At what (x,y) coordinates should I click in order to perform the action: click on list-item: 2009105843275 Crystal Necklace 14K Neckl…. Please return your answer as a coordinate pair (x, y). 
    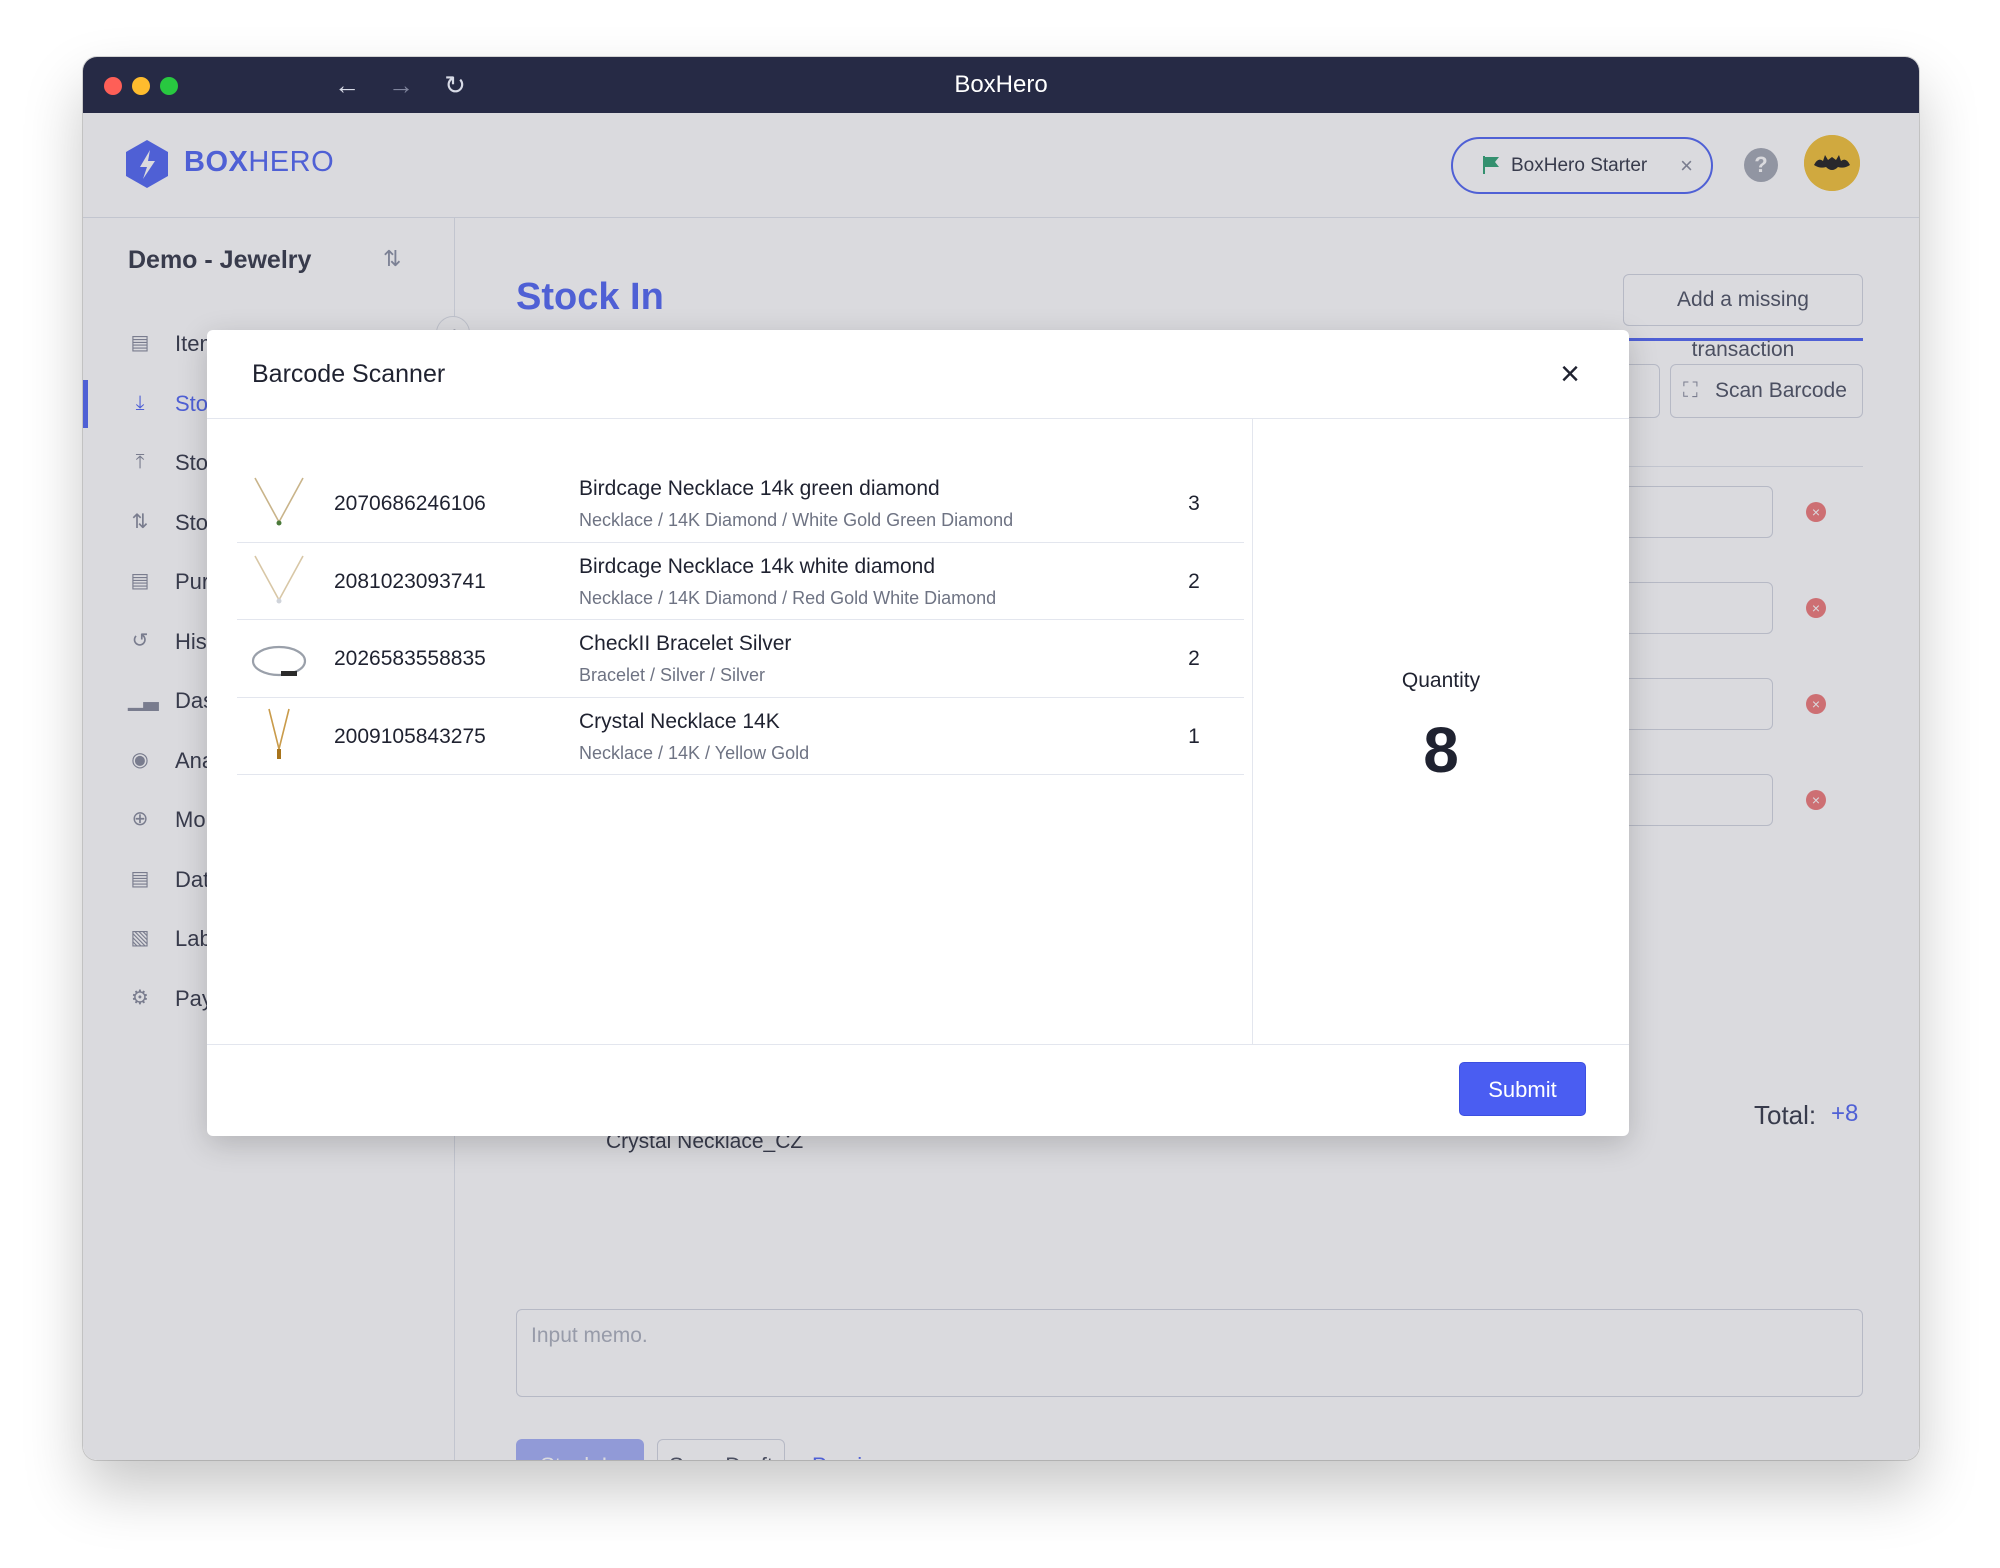
    Looking at the image, I should click on (740, 736).